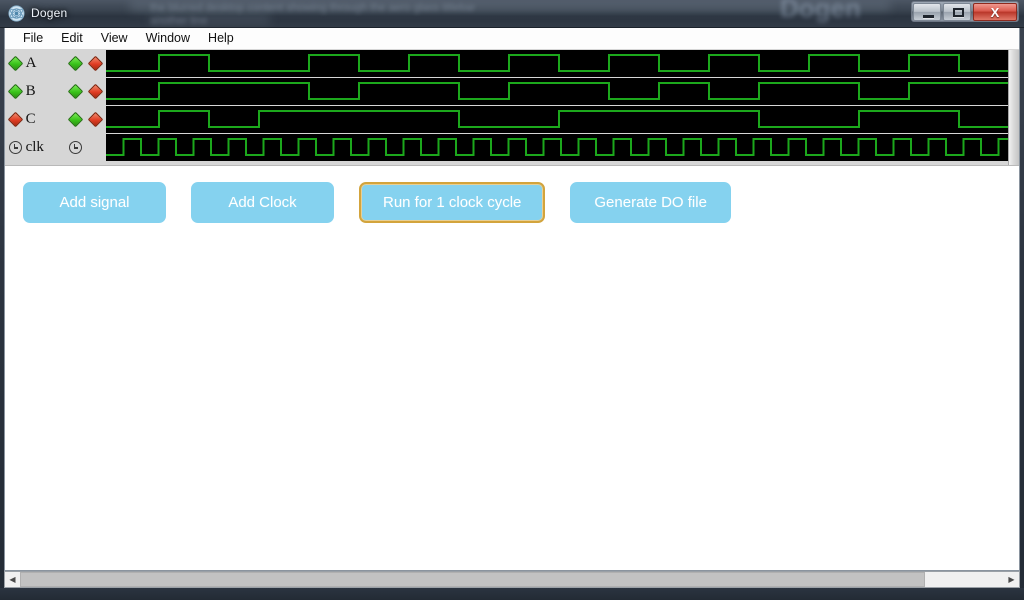  What do you see at coordinates (15, 147) in the screenshot?
I see `clock-state-icon-clk` at bounding box center [15, 147].